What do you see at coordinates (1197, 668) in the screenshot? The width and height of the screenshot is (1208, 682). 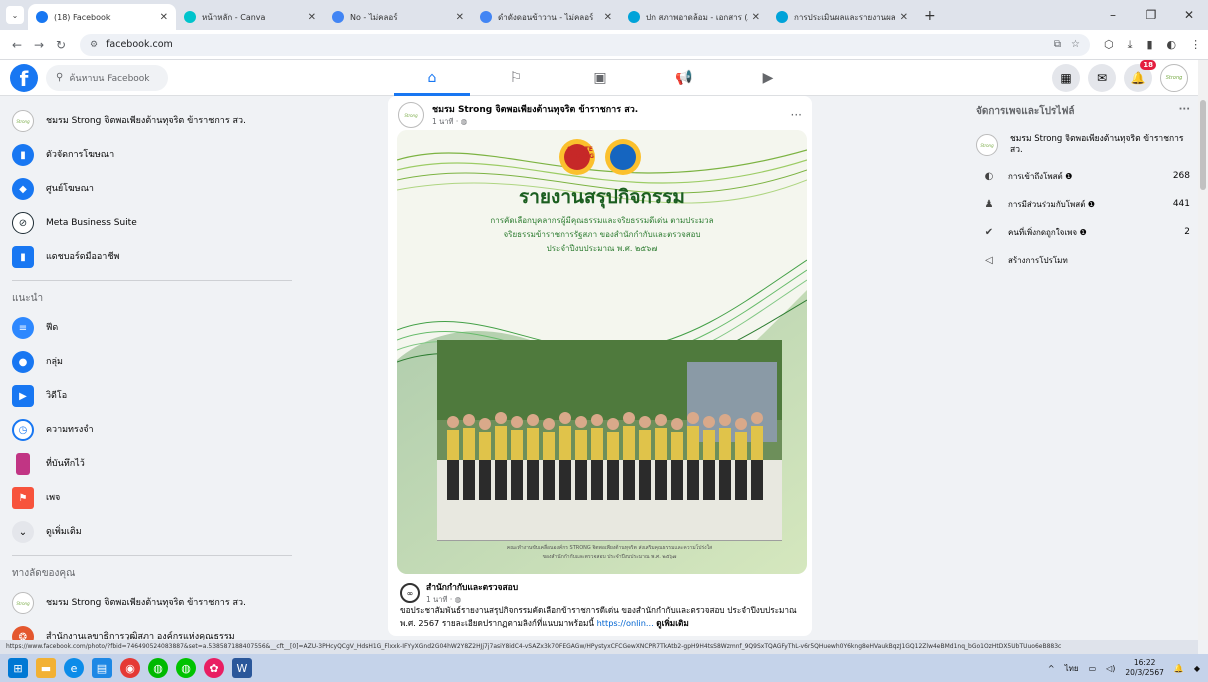 I see `teams-icon: ◆` at bounding box center [1197, 668].